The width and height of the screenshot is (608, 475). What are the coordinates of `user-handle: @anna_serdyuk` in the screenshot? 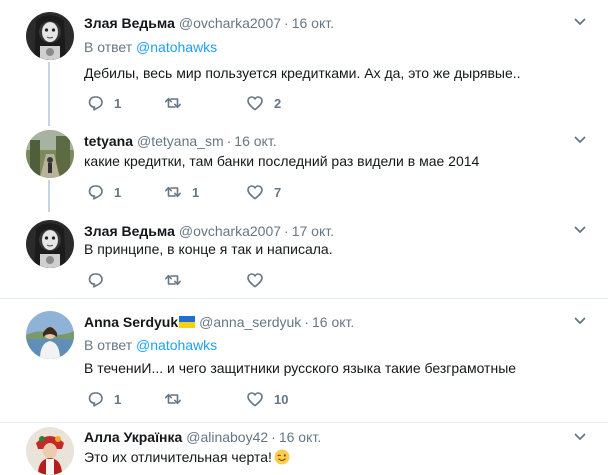 It's located at (250, 322).